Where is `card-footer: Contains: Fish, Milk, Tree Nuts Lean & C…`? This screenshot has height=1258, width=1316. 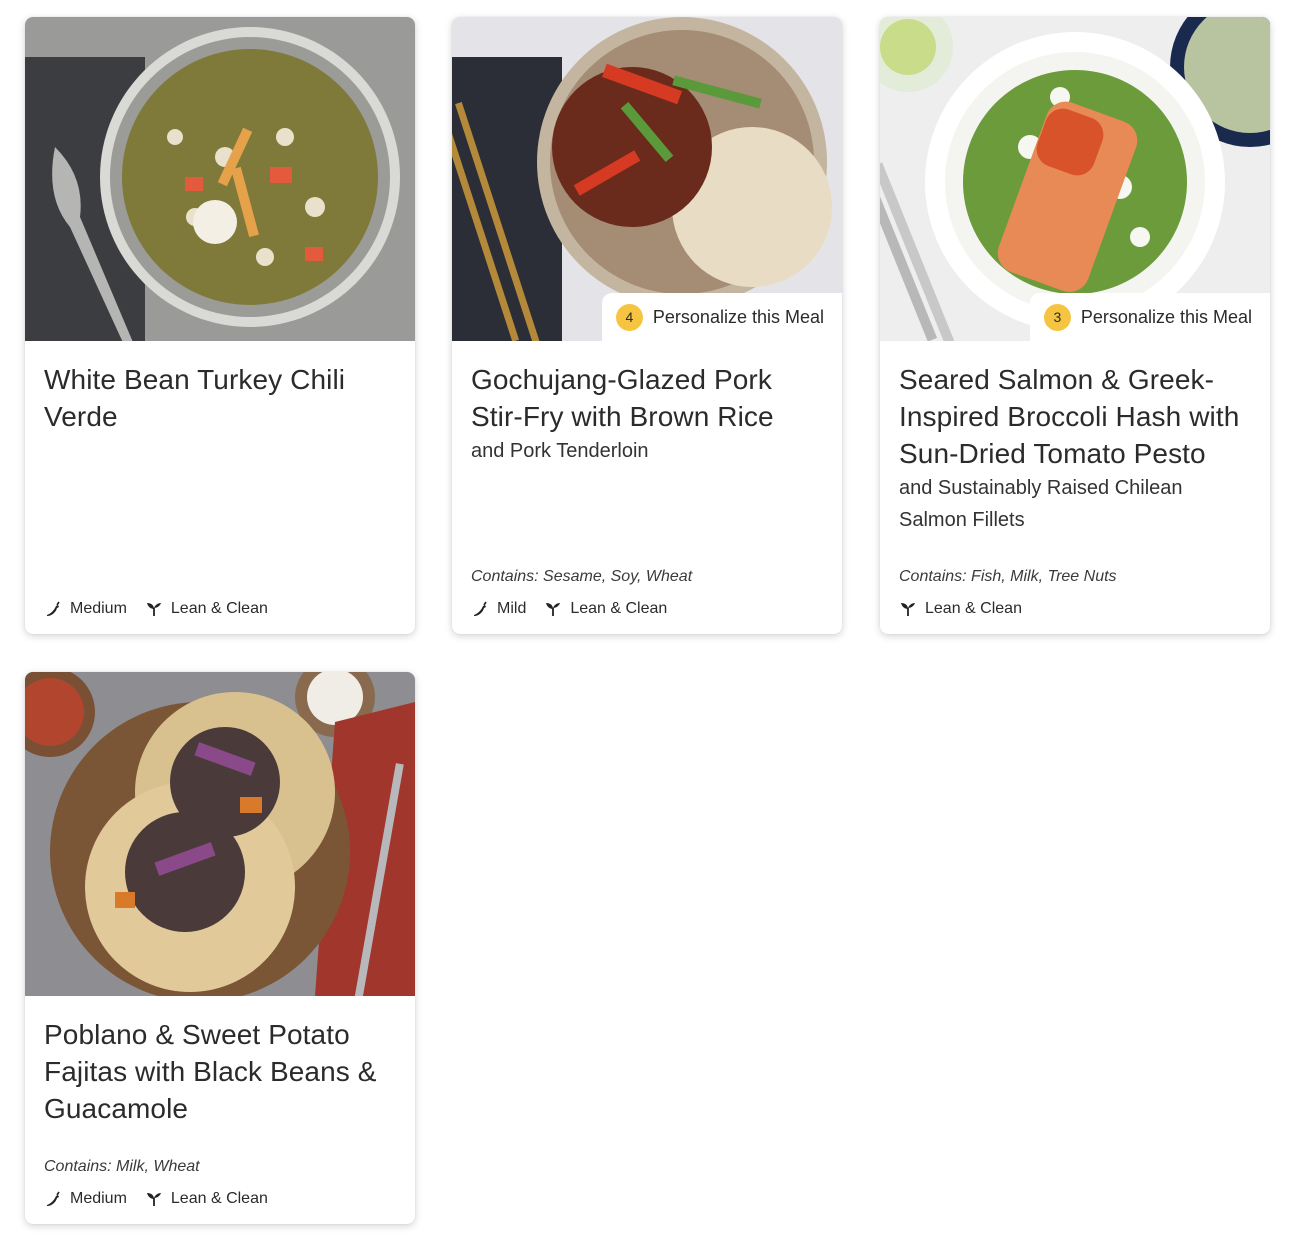
card-footer: Contains: Fish, Milk, Tree Nuts Lean & C… is located at coordinates (1075, 593).